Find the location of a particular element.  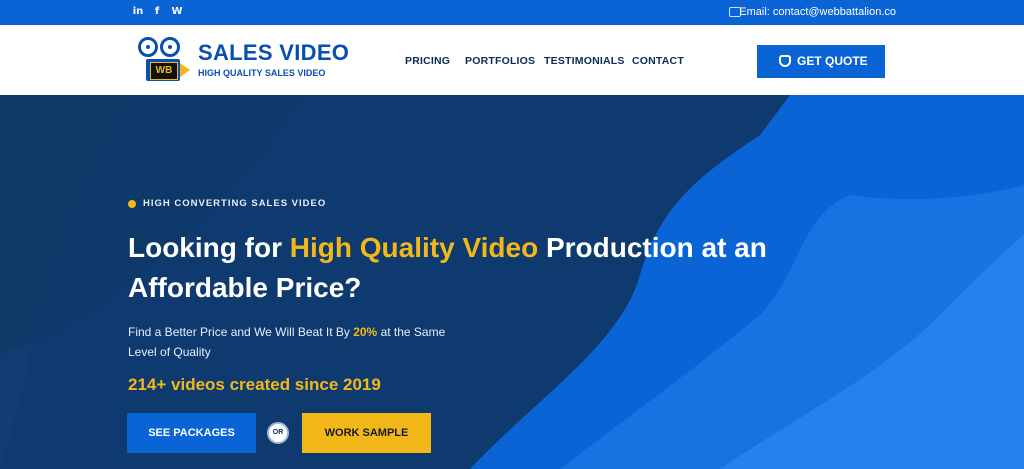

film-reel-icon is located at coordinates (164, 48).